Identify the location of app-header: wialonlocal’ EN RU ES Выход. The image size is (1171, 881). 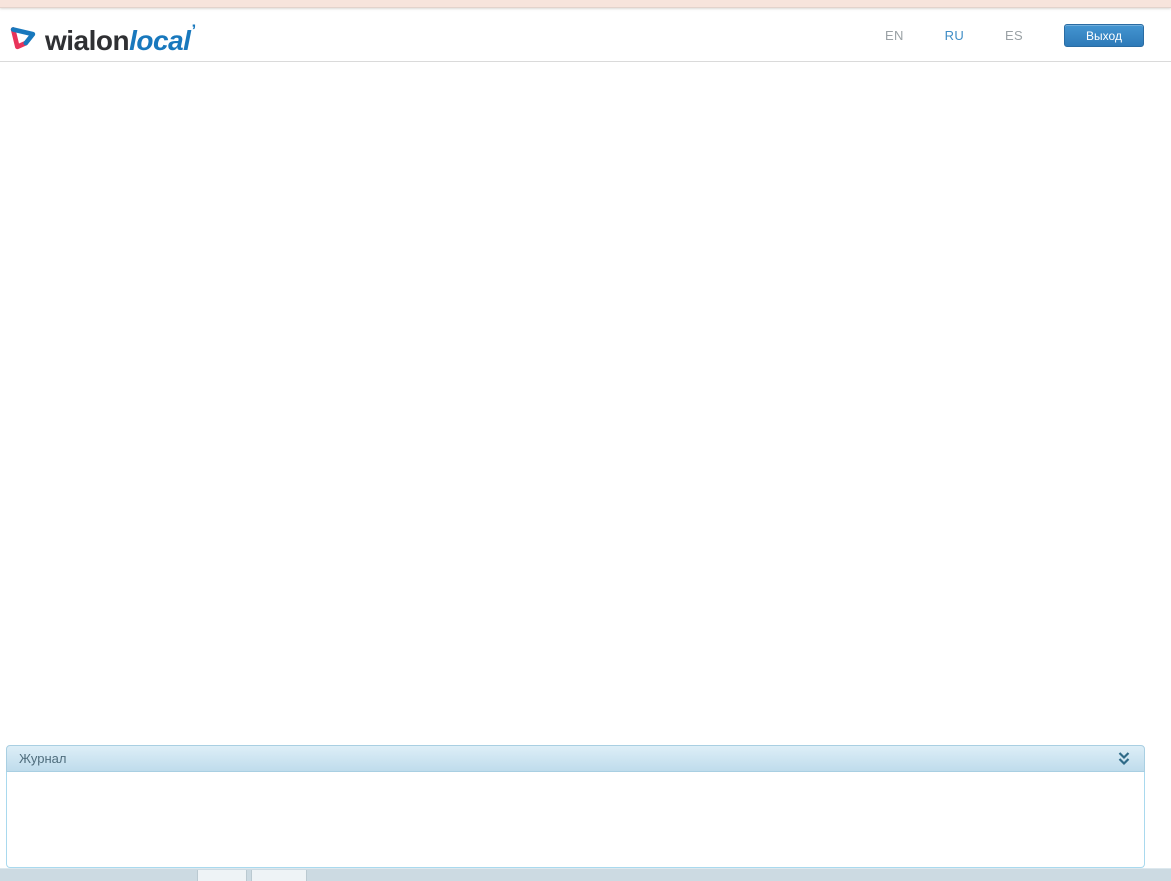
(585, 35).